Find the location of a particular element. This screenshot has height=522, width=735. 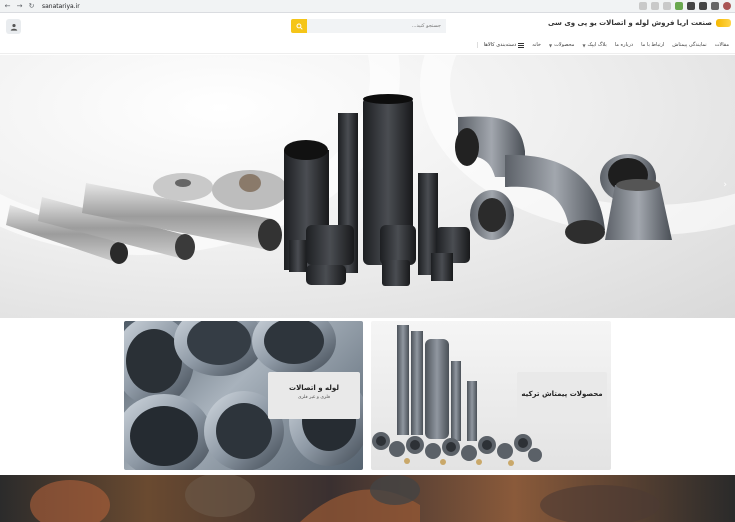

nav-item-about: درباره ما is located at coordinates (624, 45).